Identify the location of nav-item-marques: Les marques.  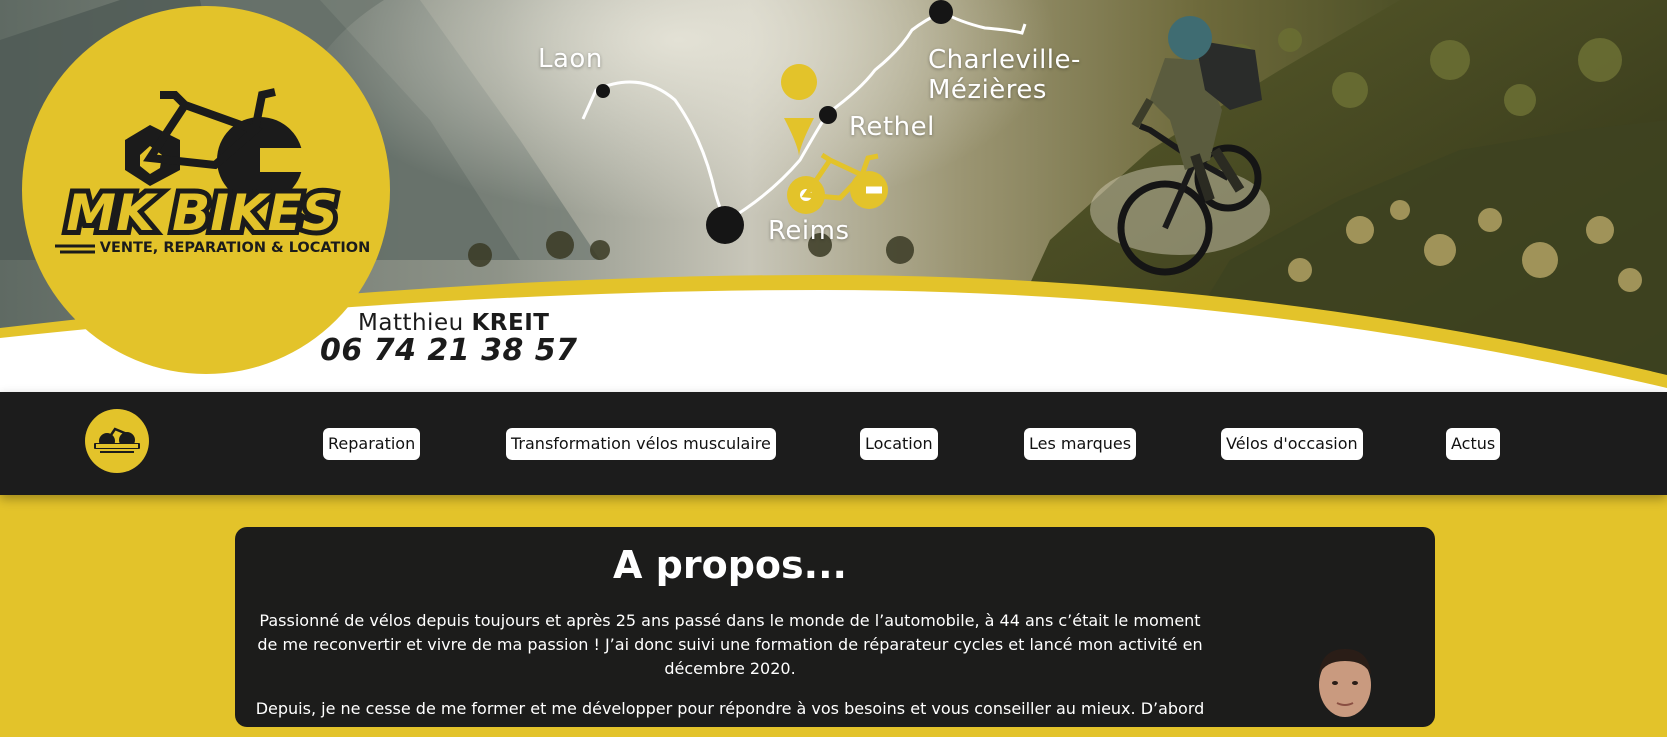
(1080, 444).